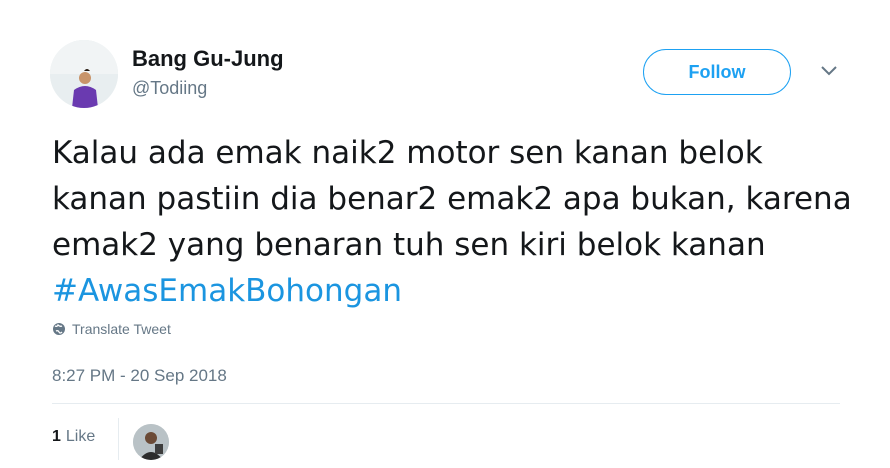 Image resolution: width=890 pixels, height=468 pixels. What do you see at coordinates (59, 329) in the screenshot?
I see `globe-icon` at bounding box center [59, 329].